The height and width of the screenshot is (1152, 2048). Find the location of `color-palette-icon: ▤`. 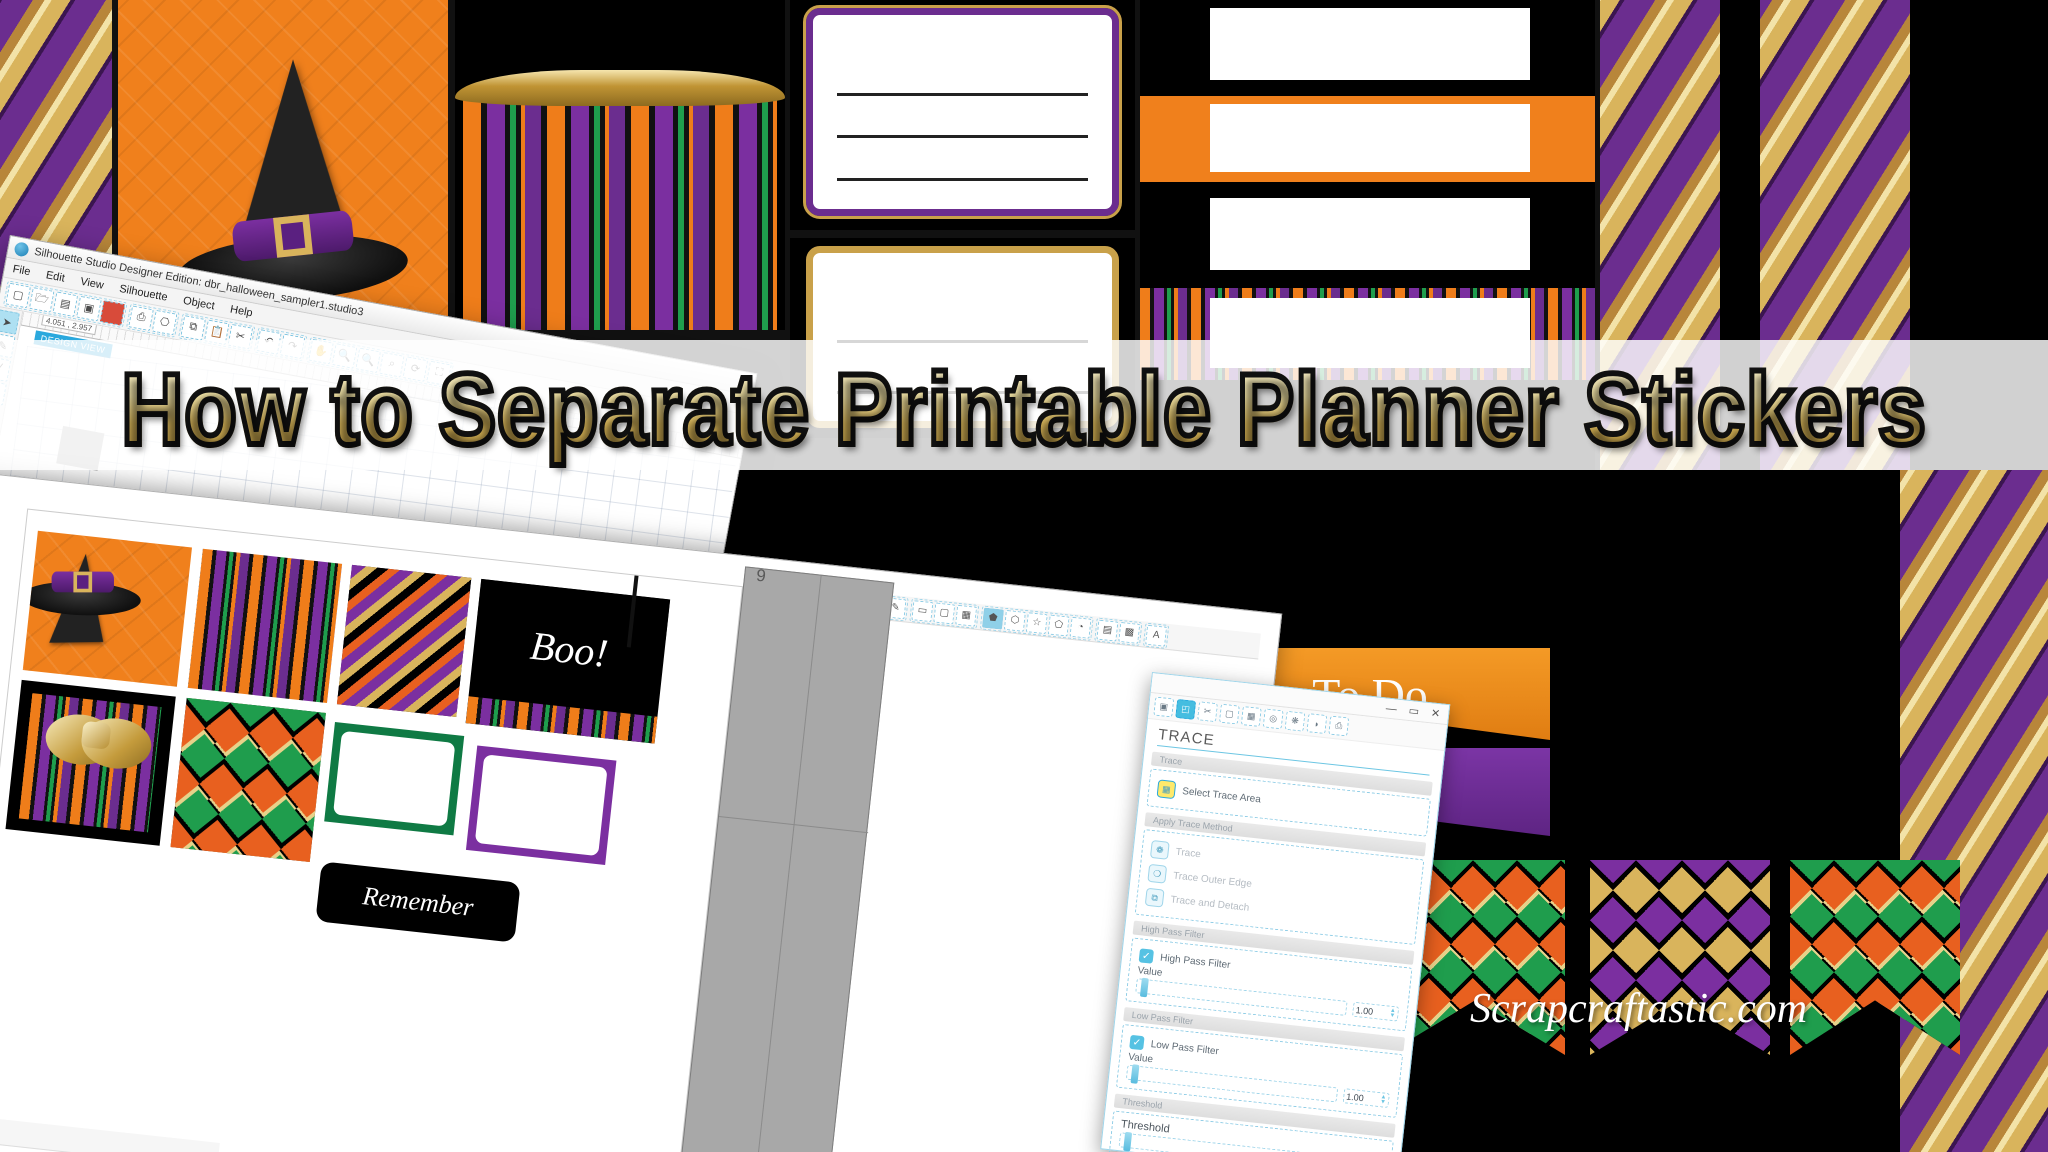

color-palette-icon: ▤ is located at coordinates (1107, 630).